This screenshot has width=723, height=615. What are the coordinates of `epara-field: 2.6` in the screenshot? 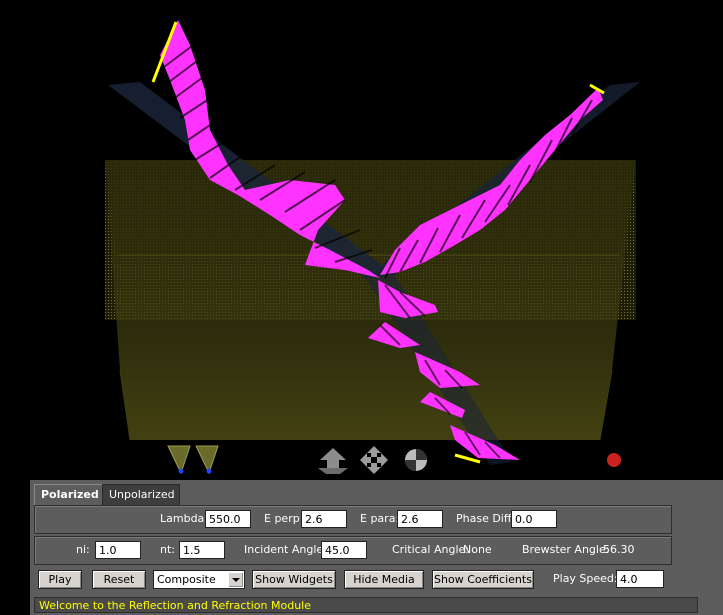 It's located at (420, 519).